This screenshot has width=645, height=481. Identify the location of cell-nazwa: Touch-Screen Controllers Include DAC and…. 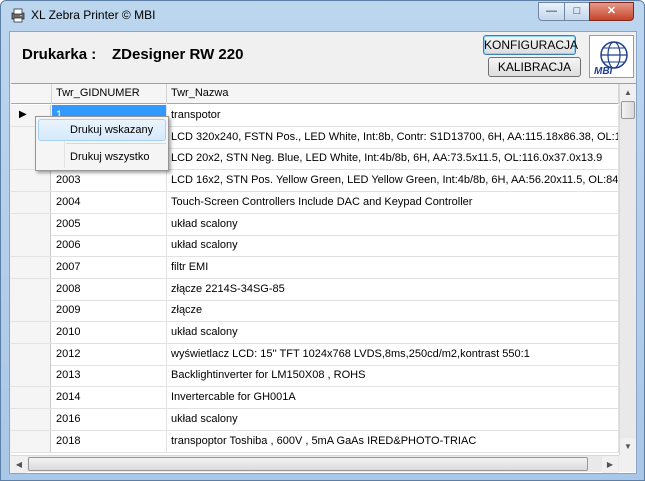
(393, 202).